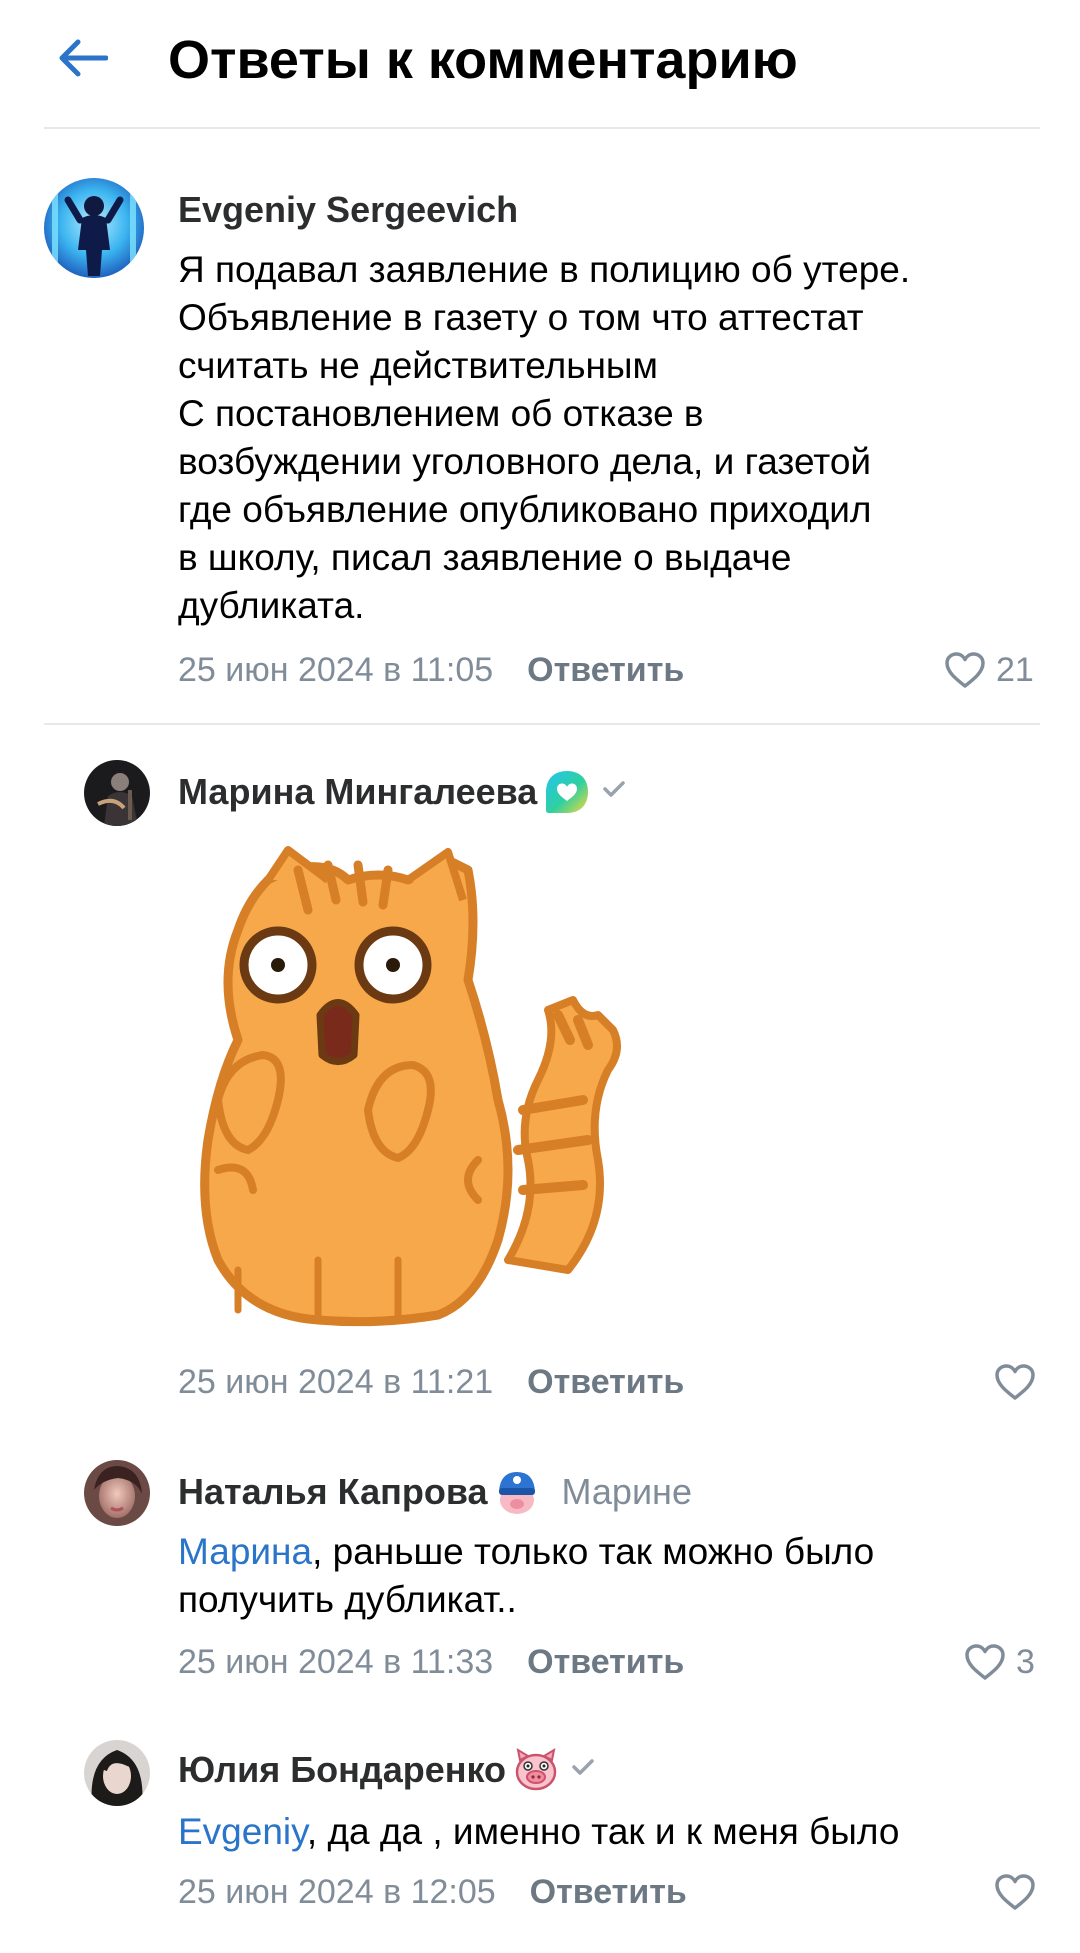 The width and height of the screenshot is (1080, 1953). I want to click on comment-date: 25 июн 2024 в 11:05, so click(336, 669).